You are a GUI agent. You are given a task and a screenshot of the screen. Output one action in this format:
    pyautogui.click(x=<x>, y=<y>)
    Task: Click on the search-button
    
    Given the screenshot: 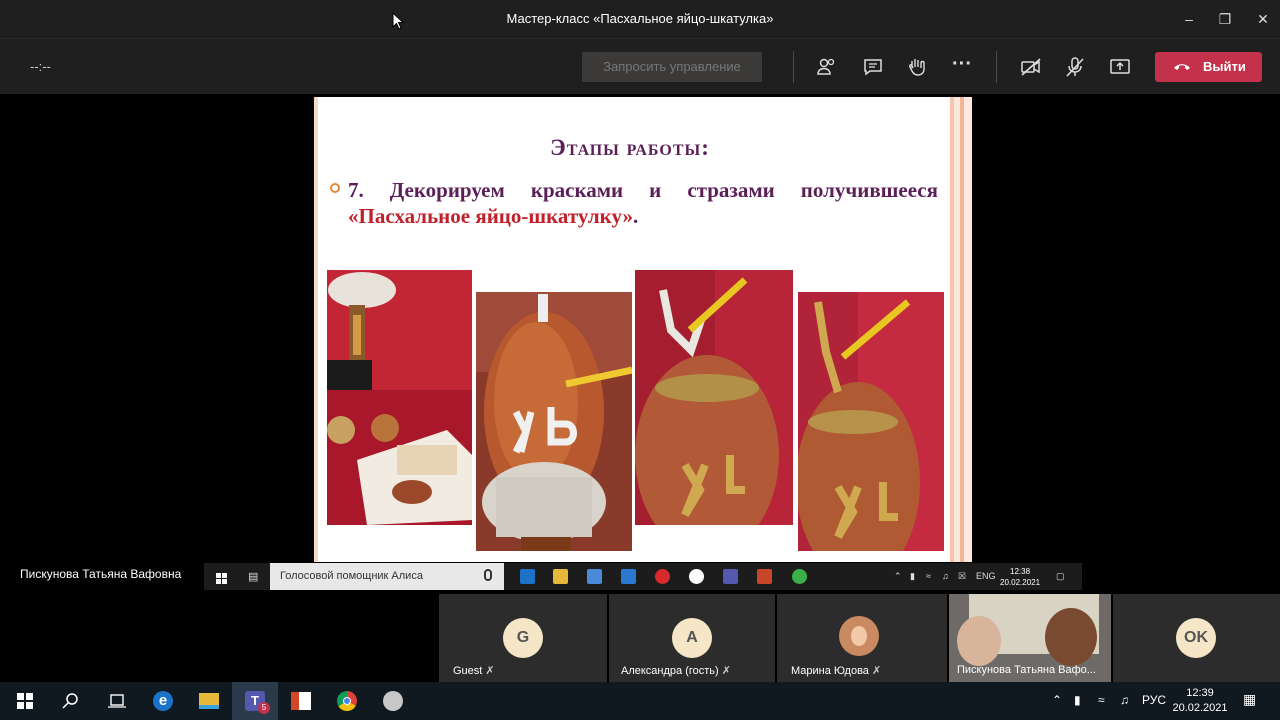 What is the action you would take?
    pyautogui.click(x=71, y=701)
    